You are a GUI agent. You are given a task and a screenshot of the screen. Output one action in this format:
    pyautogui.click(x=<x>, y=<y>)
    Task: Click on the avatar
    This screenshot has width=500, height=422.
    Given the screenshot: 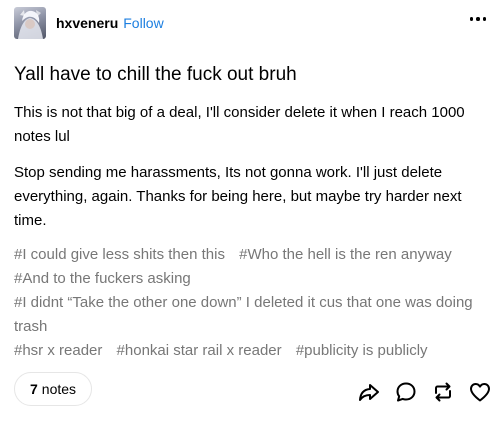 What is the action you would take?
    pyautogui.click(x=30, y=23)
    